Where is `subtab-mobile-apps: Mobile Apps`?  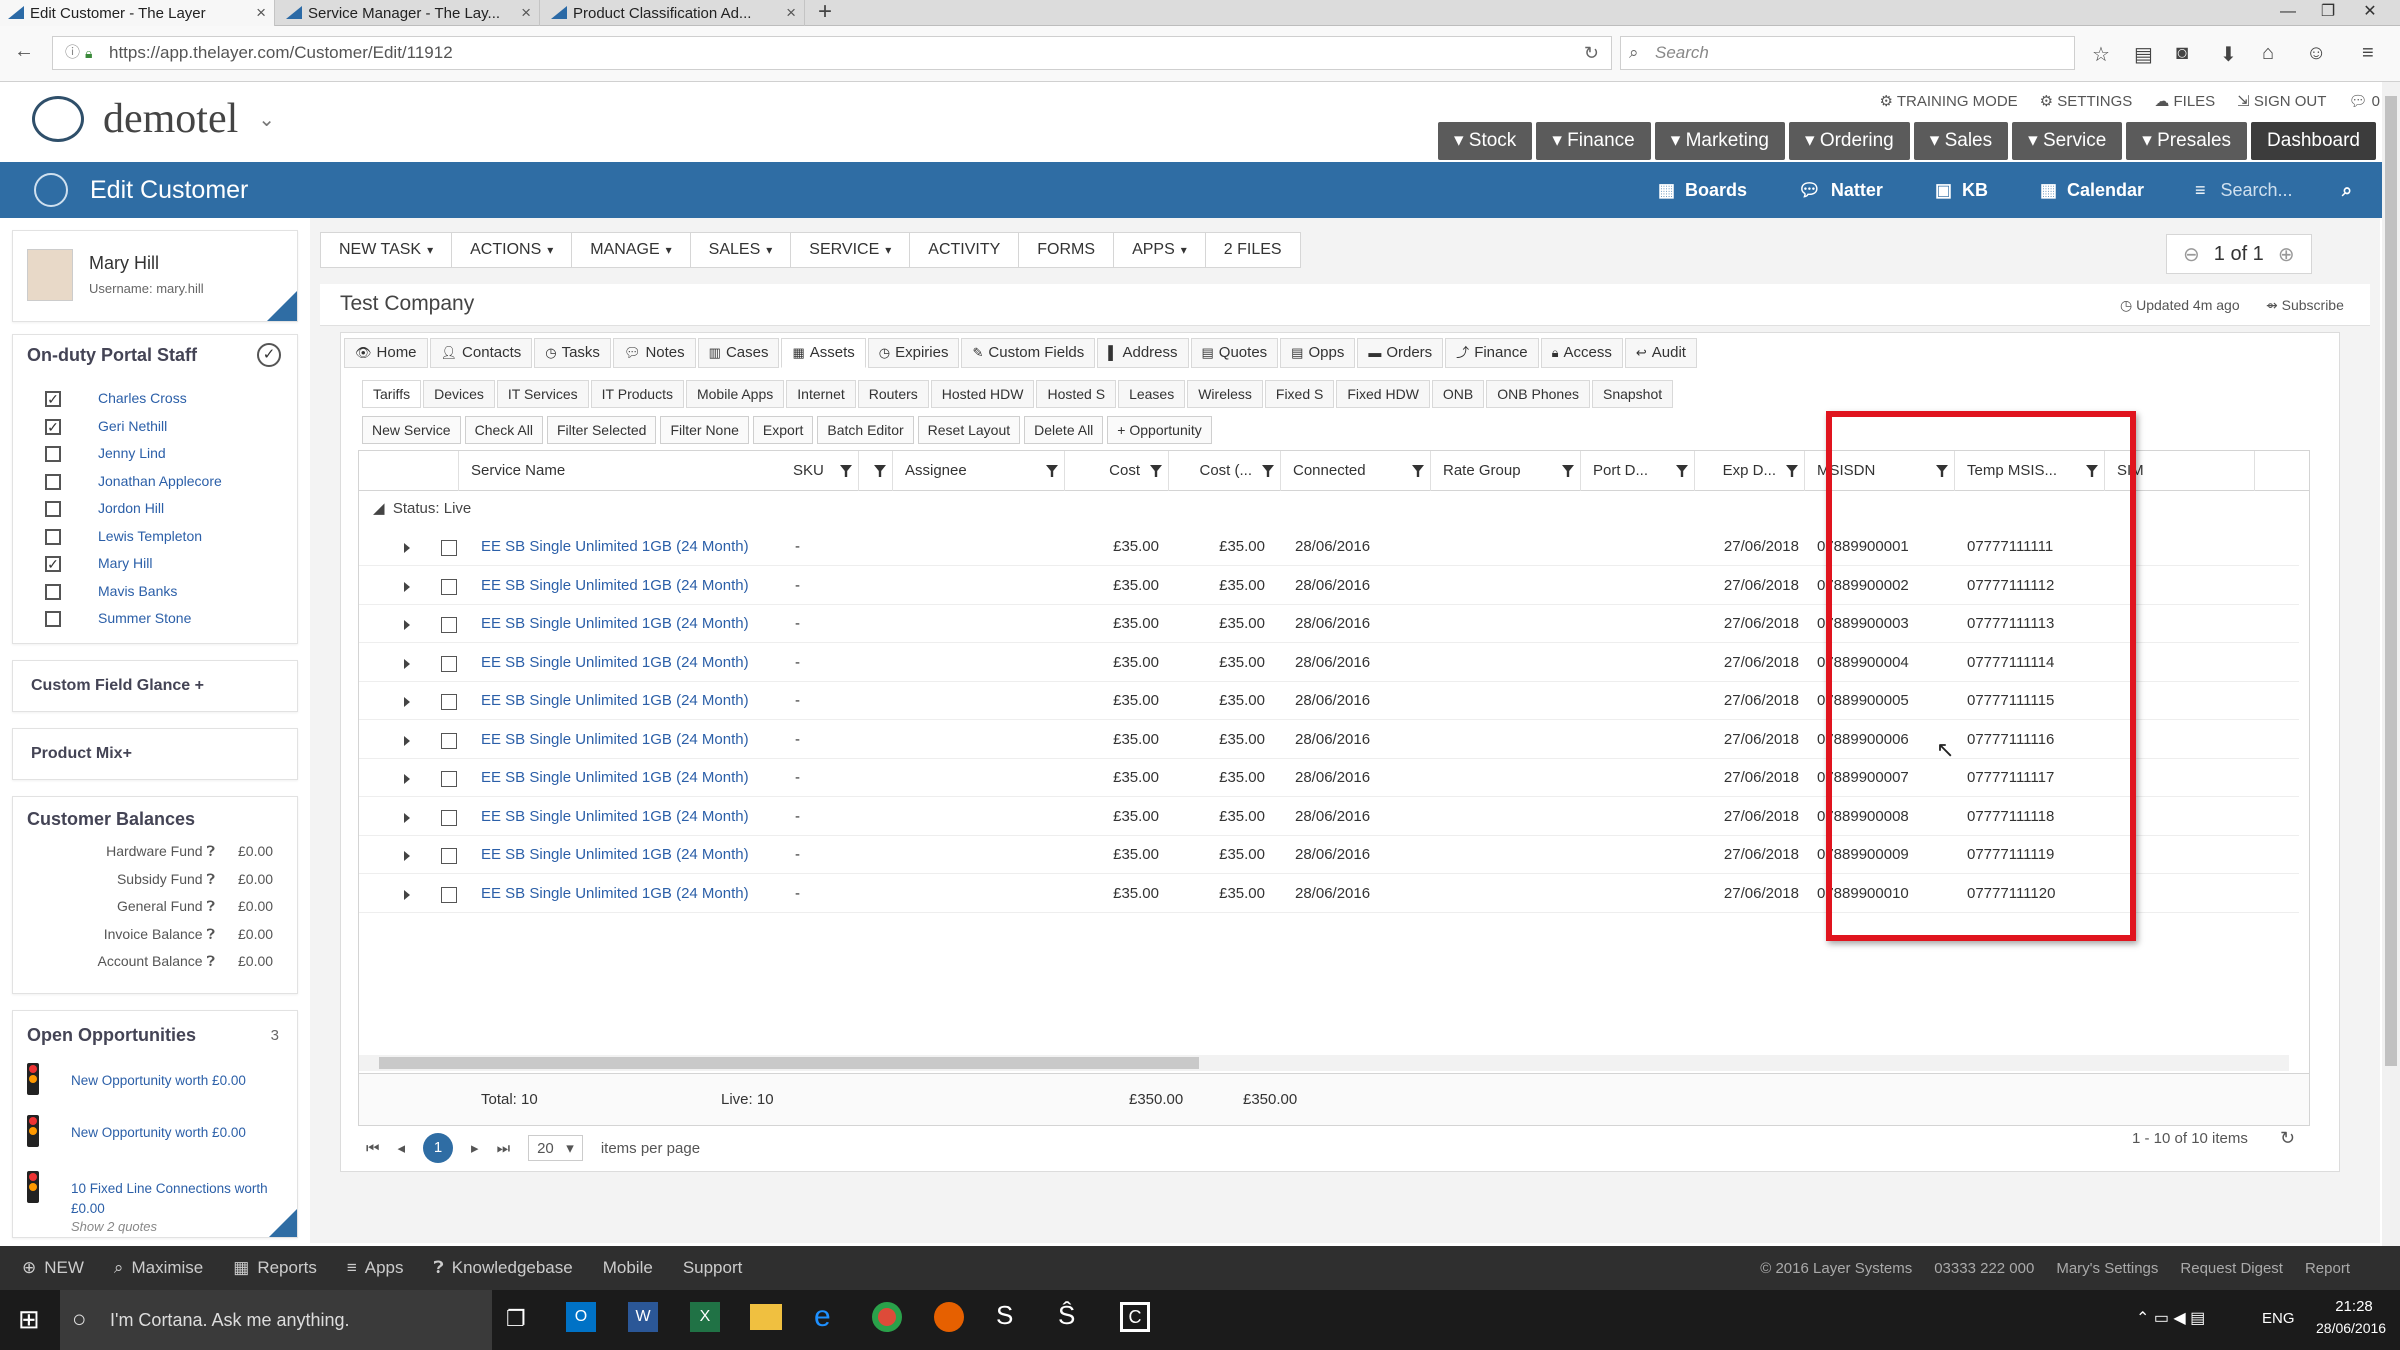
subtab-mobile-apps: Mobile Apps is located at coordinates (735, 394).